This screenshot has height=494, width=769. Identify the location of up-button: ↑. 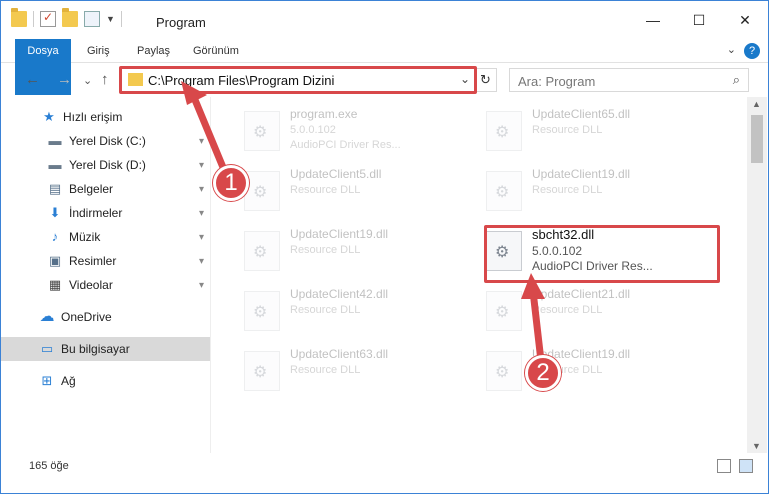
(105, 79).